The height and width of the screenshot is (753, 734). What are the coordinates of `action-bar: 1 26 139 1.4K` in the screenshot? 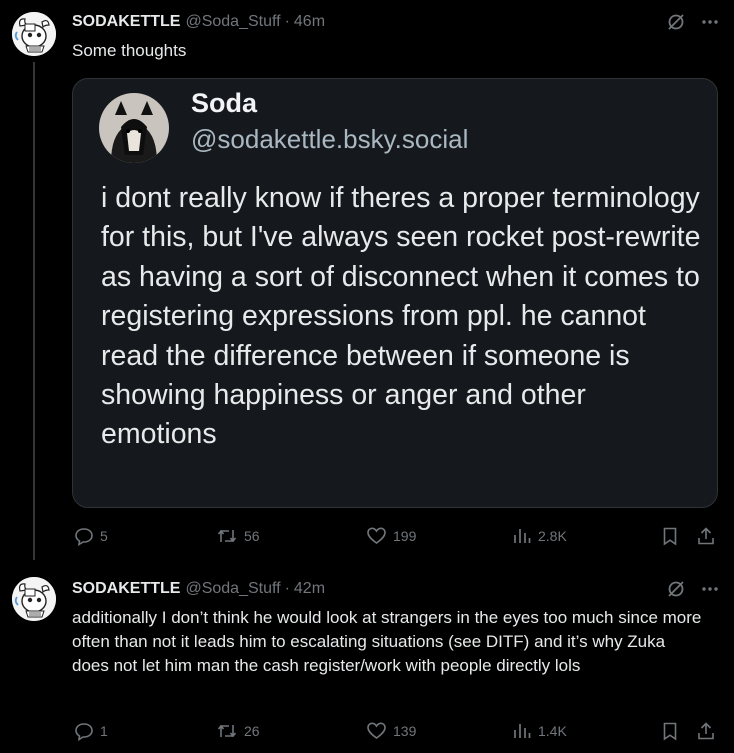 It's located at (396, 733).